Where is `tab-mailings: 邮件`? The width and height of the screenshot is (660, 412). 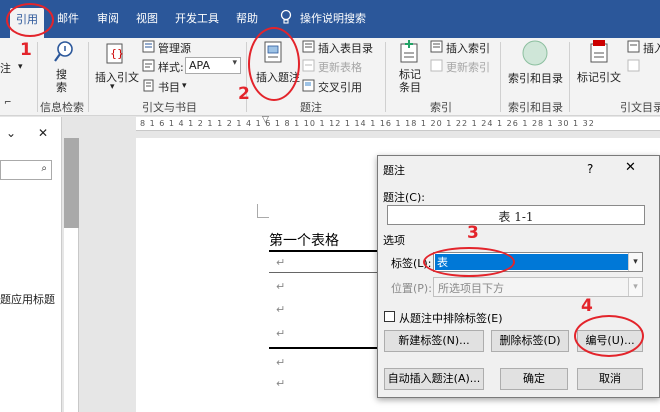 tab-mailings: 邮件 is located at coordinates (68, 18).